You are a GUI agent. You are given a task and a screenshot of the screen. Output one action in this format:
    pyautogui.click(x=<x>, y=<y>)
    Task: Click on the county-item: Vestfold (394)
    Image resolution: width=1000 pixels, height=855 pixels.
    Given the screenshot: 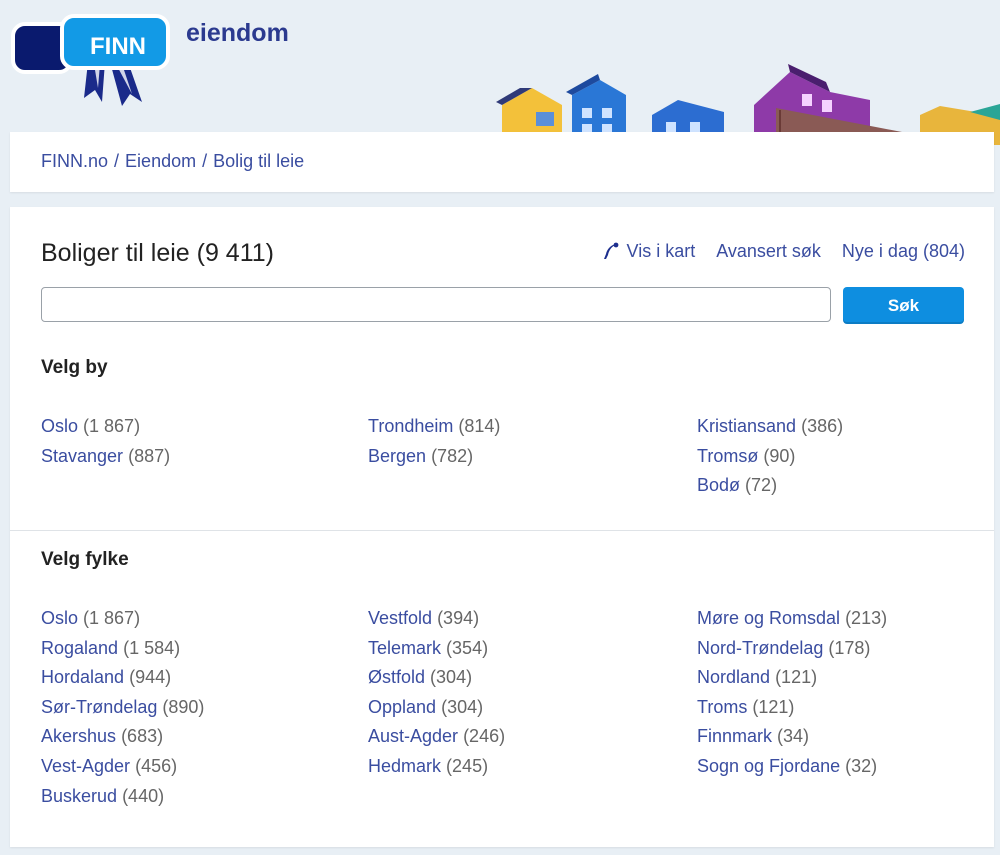 What is the action you would take?
    pyautogui.click(x=436, y=619)
    